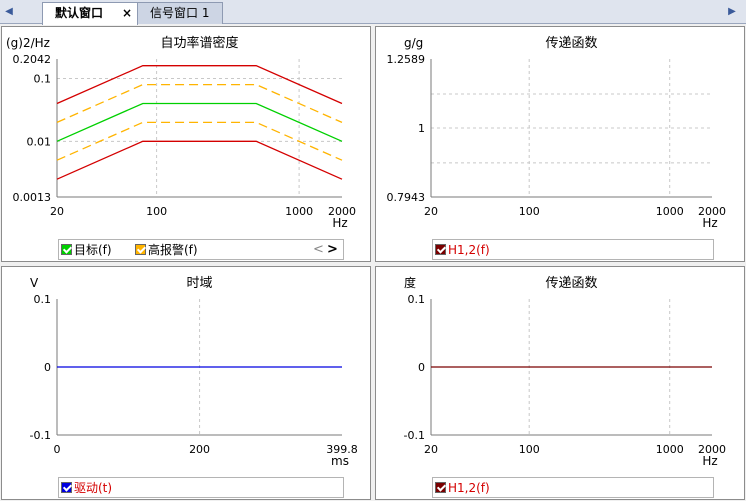  I want to click on tab-default-window: 默认窗口 ×, so click(90, 13).